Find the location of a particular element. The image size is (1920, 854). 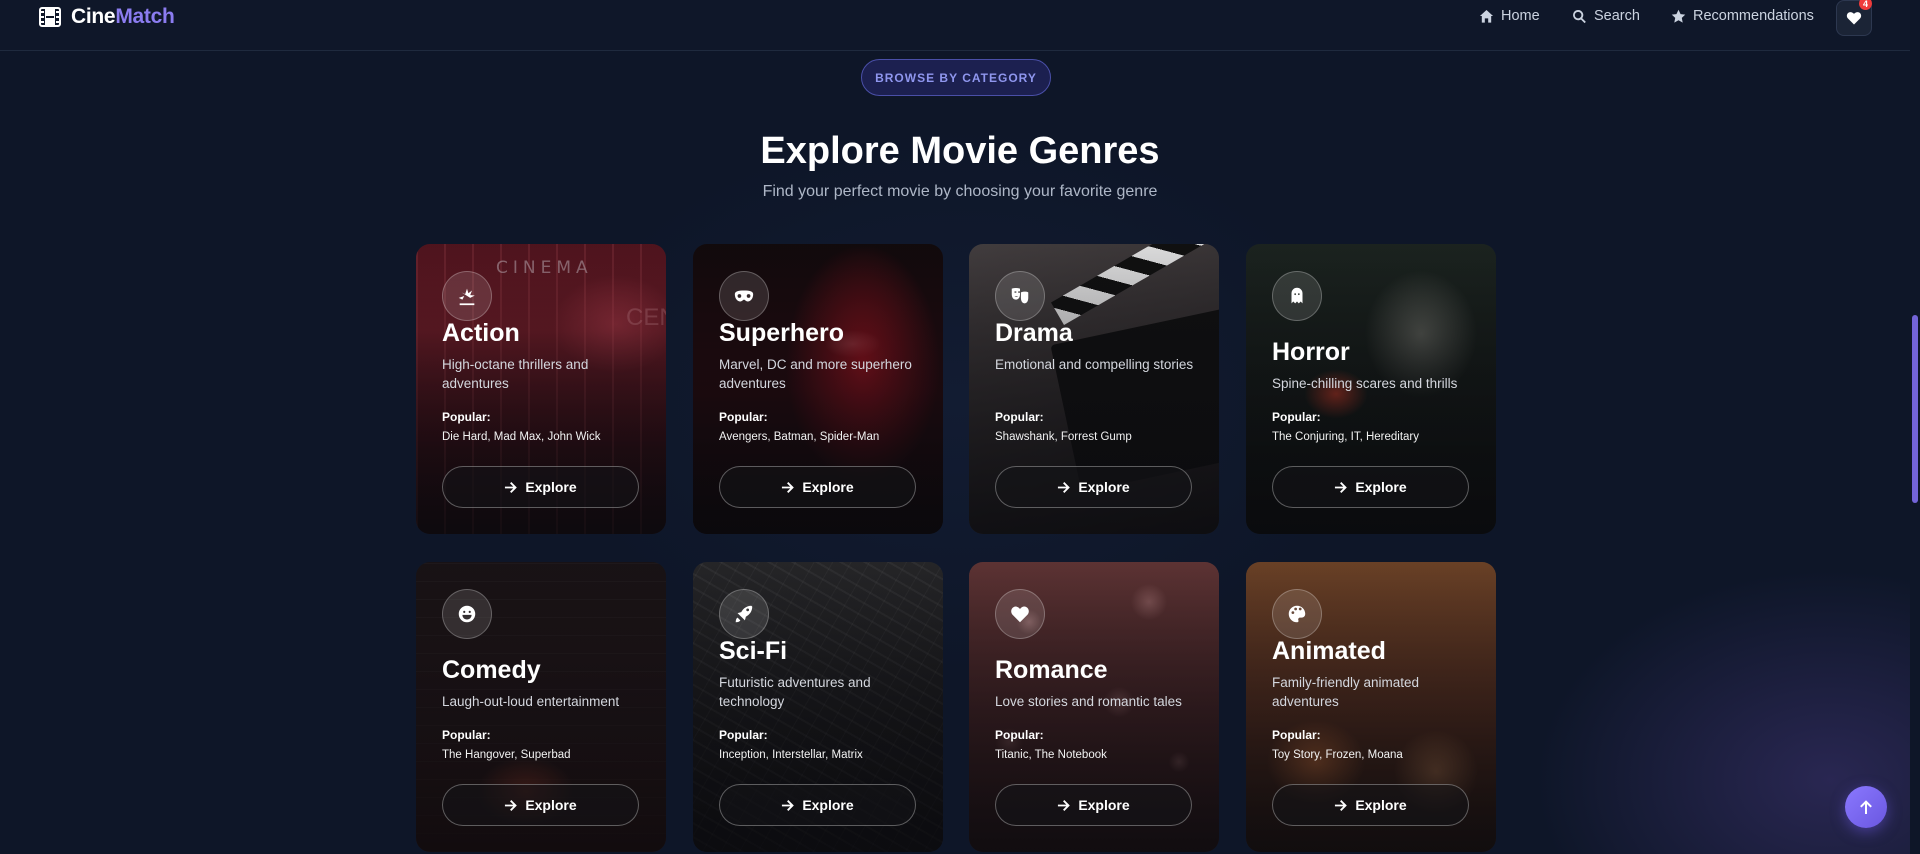

favorites-button: 4 is located at coordinates (1854, 18).